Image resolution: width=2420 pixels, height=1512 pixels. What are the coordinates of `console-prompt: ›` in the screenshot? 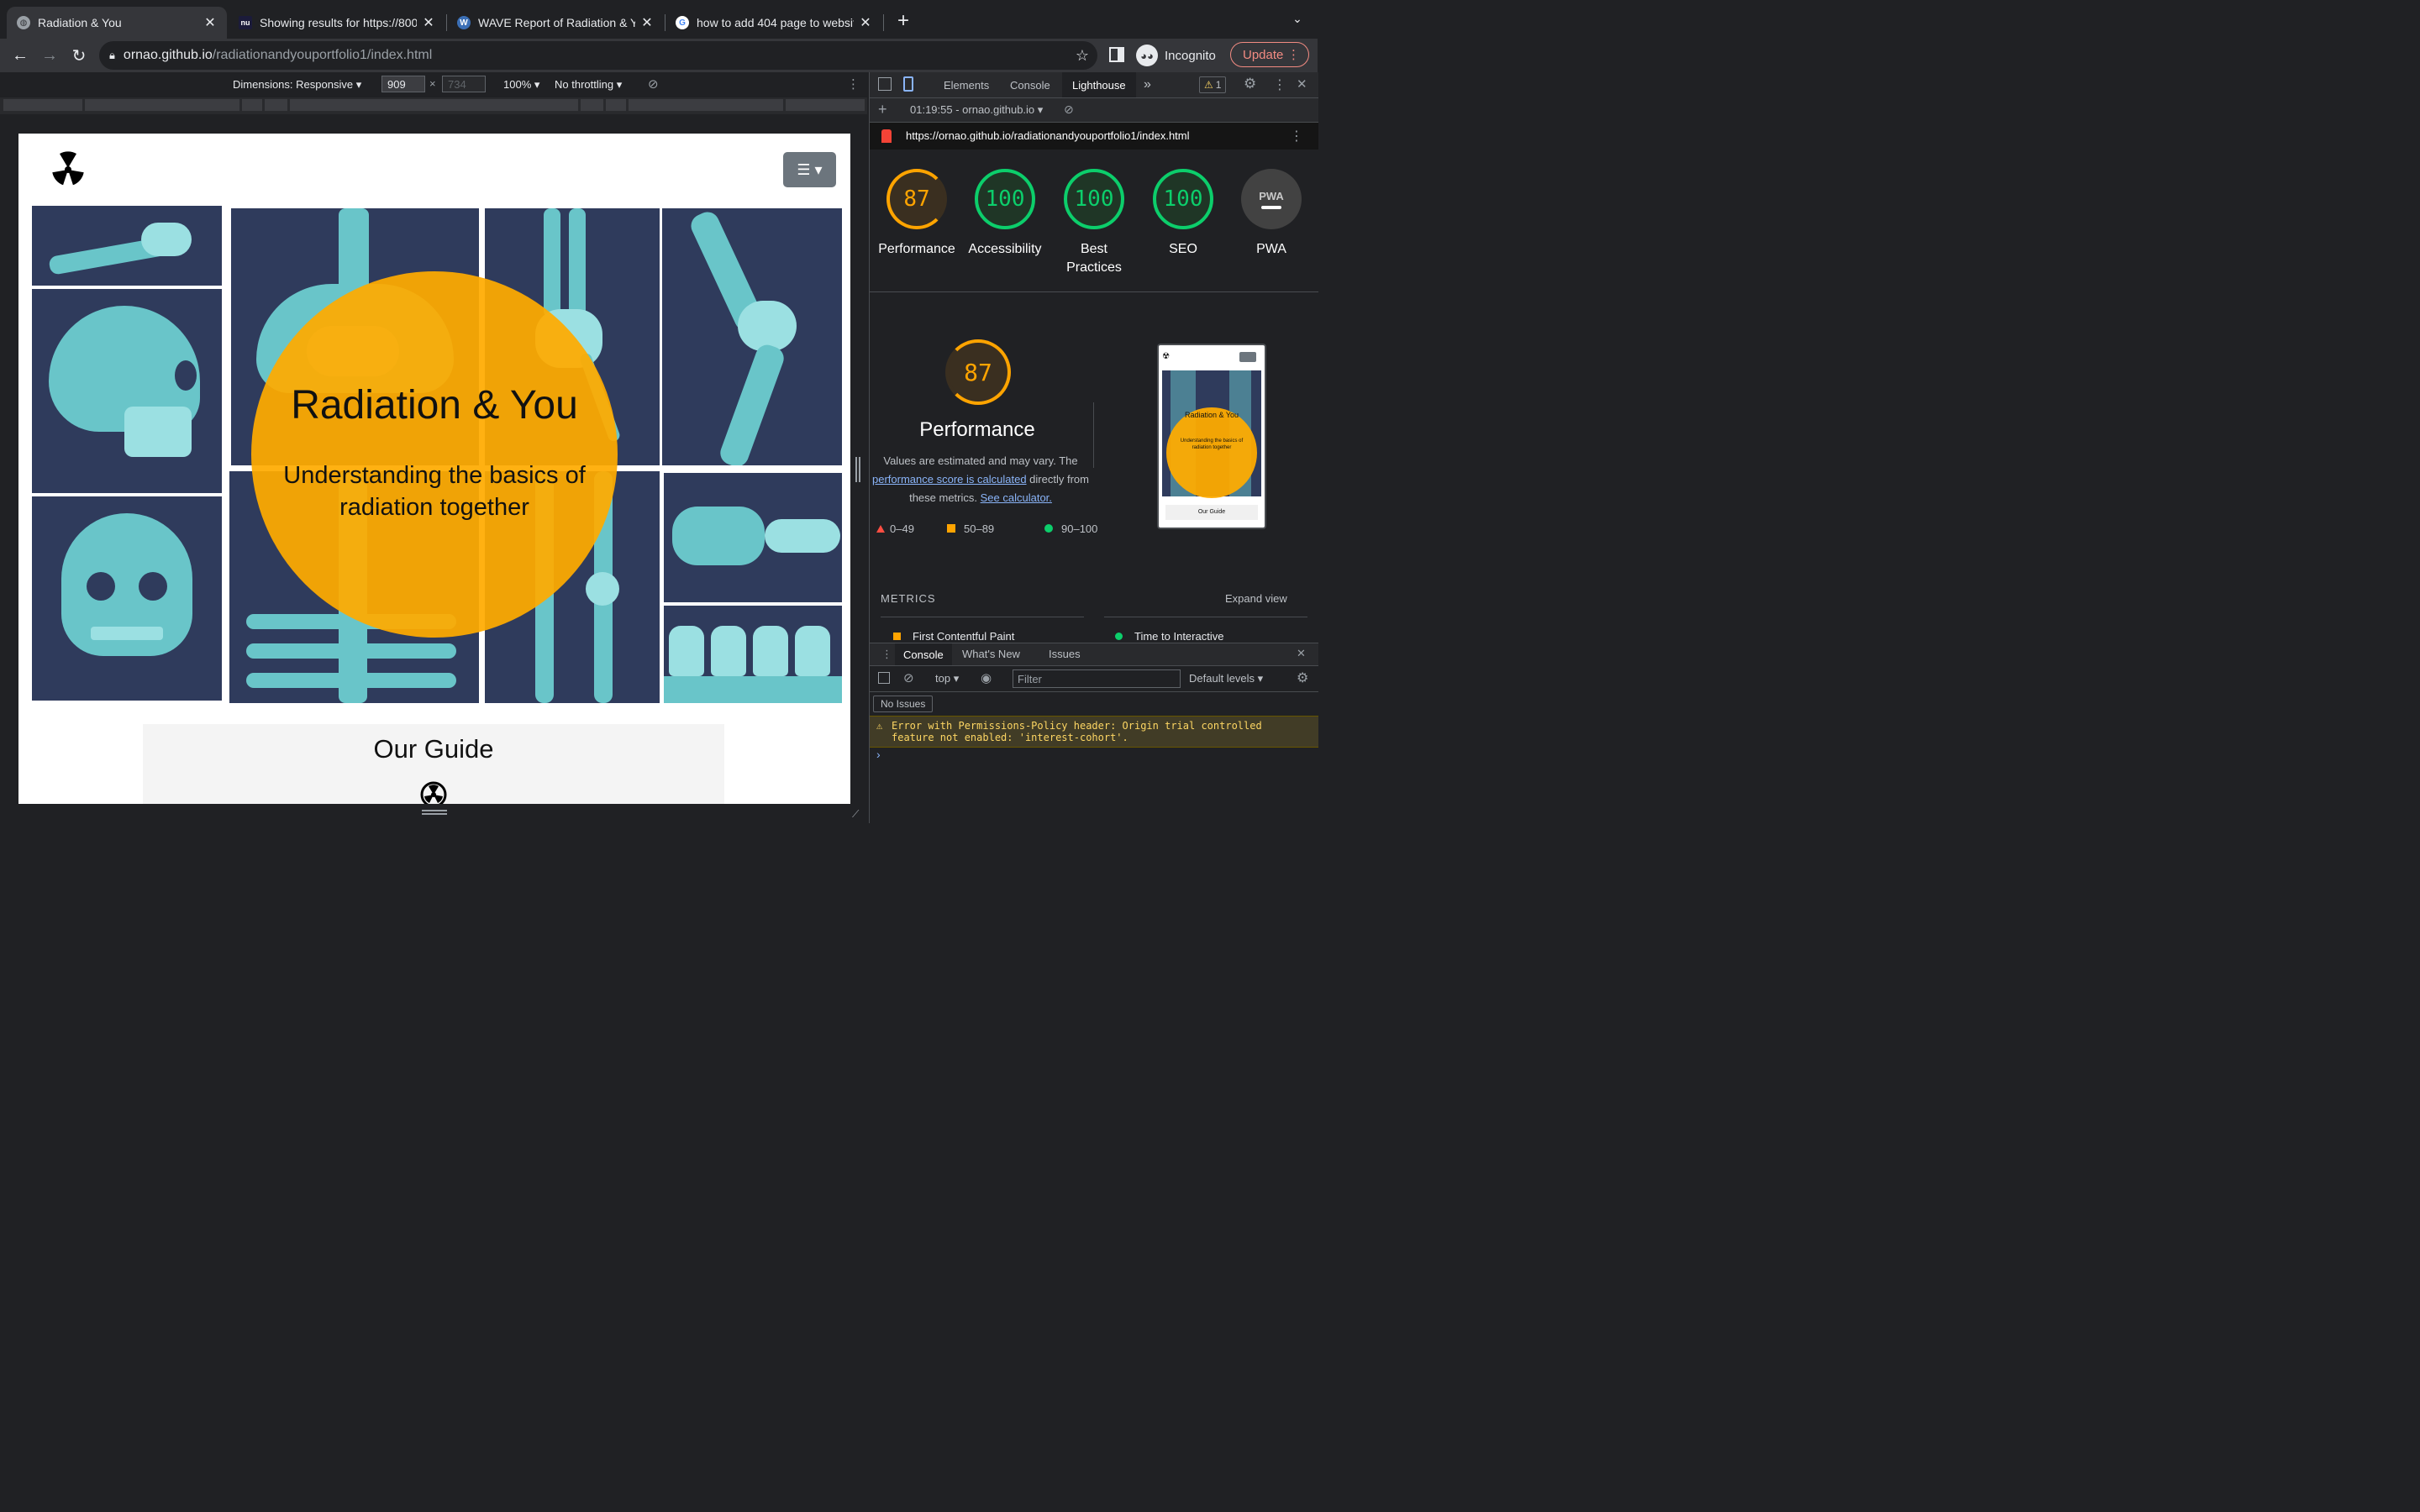 It's located at (878, 754).